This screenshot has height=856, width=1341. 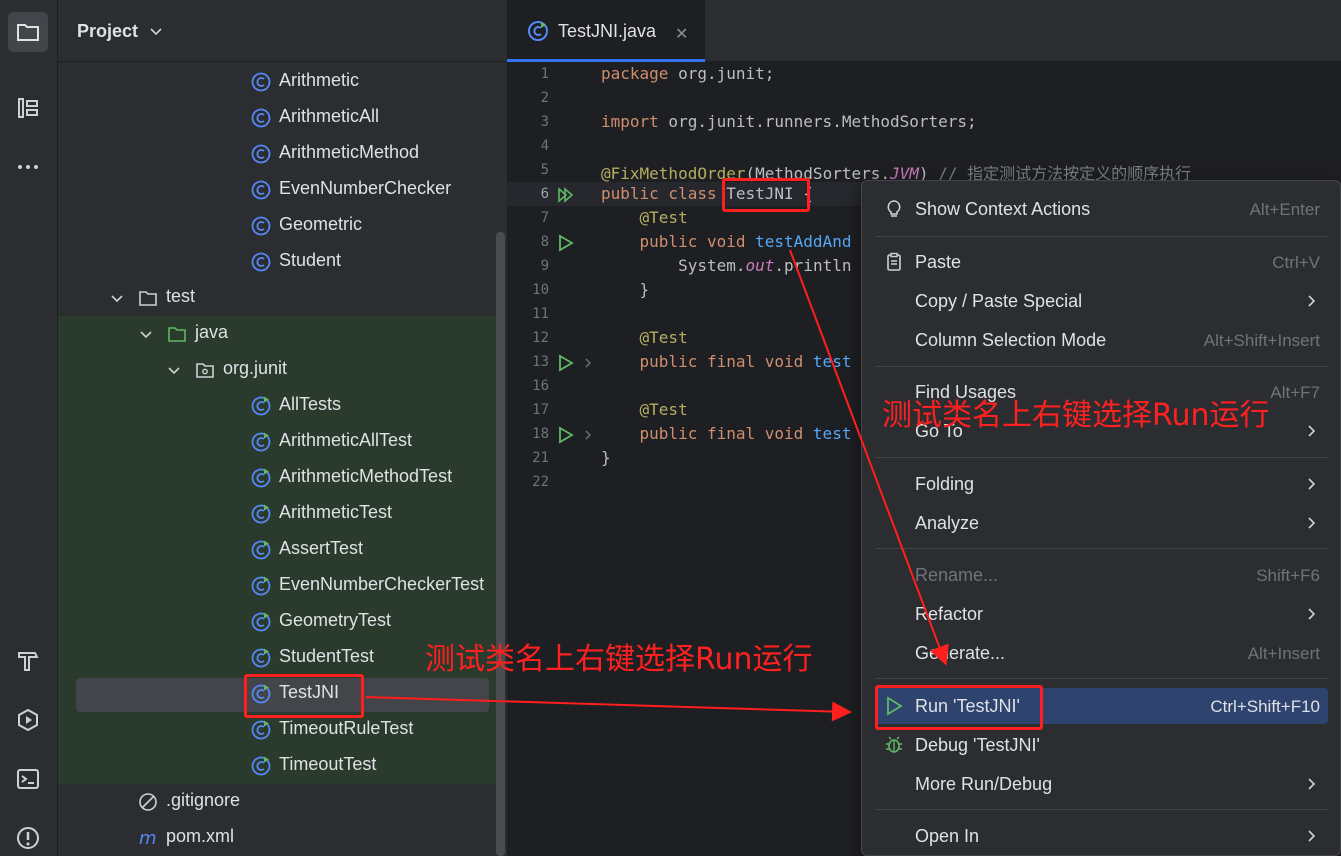 I want to click on code-line-10: }, so click(x=625, y=289).